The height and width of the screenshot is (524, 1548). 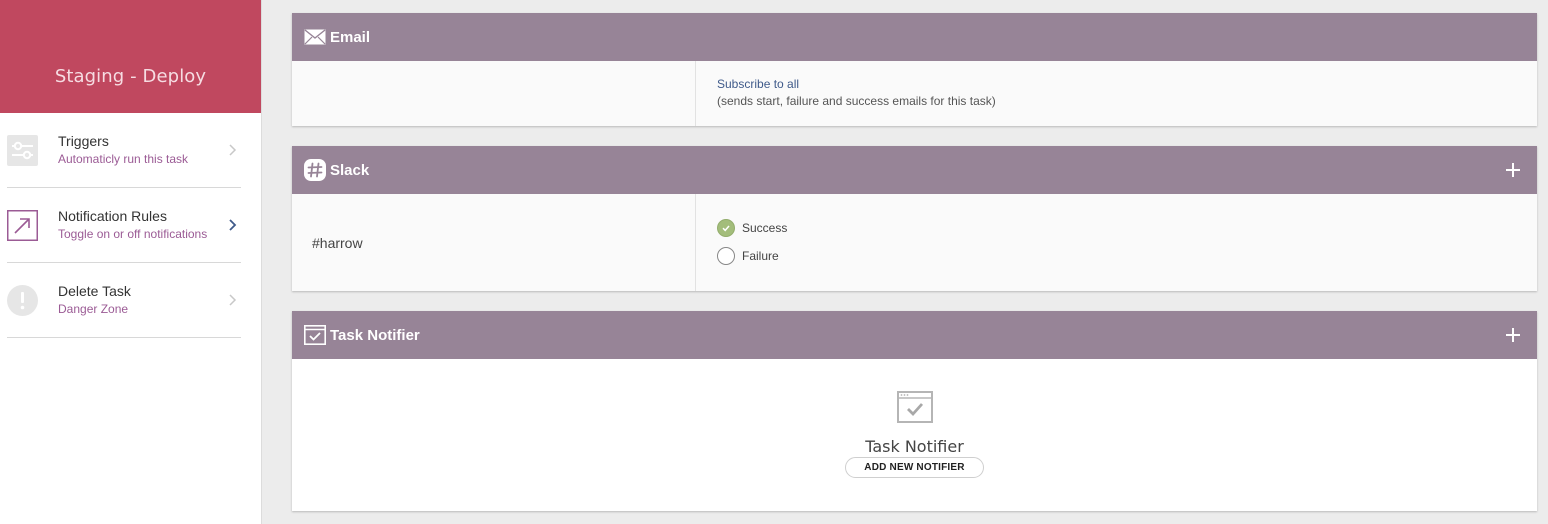 I want to click on success-radio-checked, so click(x=726, y=228).